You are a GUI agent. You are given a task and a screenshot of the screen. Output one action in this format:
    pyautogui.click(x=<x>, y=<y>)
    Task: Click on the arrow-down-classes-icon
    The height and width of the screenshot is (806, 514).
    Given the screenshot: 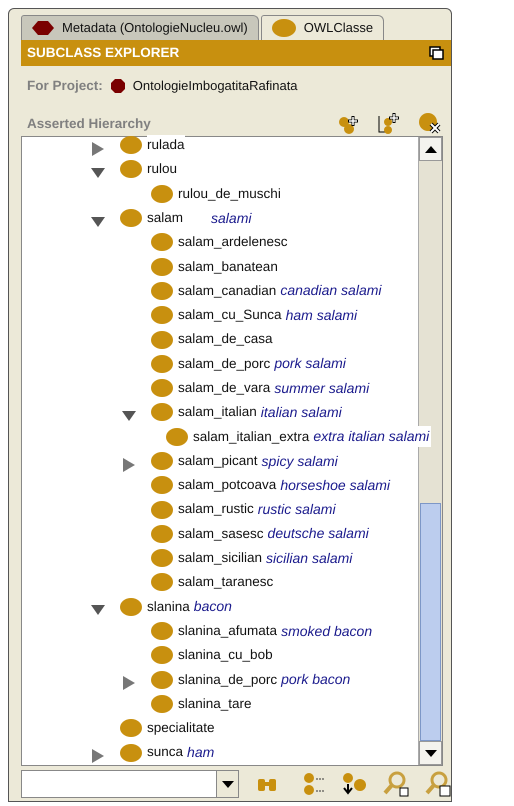 What is the action you would take?
    pyautogui.click(x=354, y=784)
    